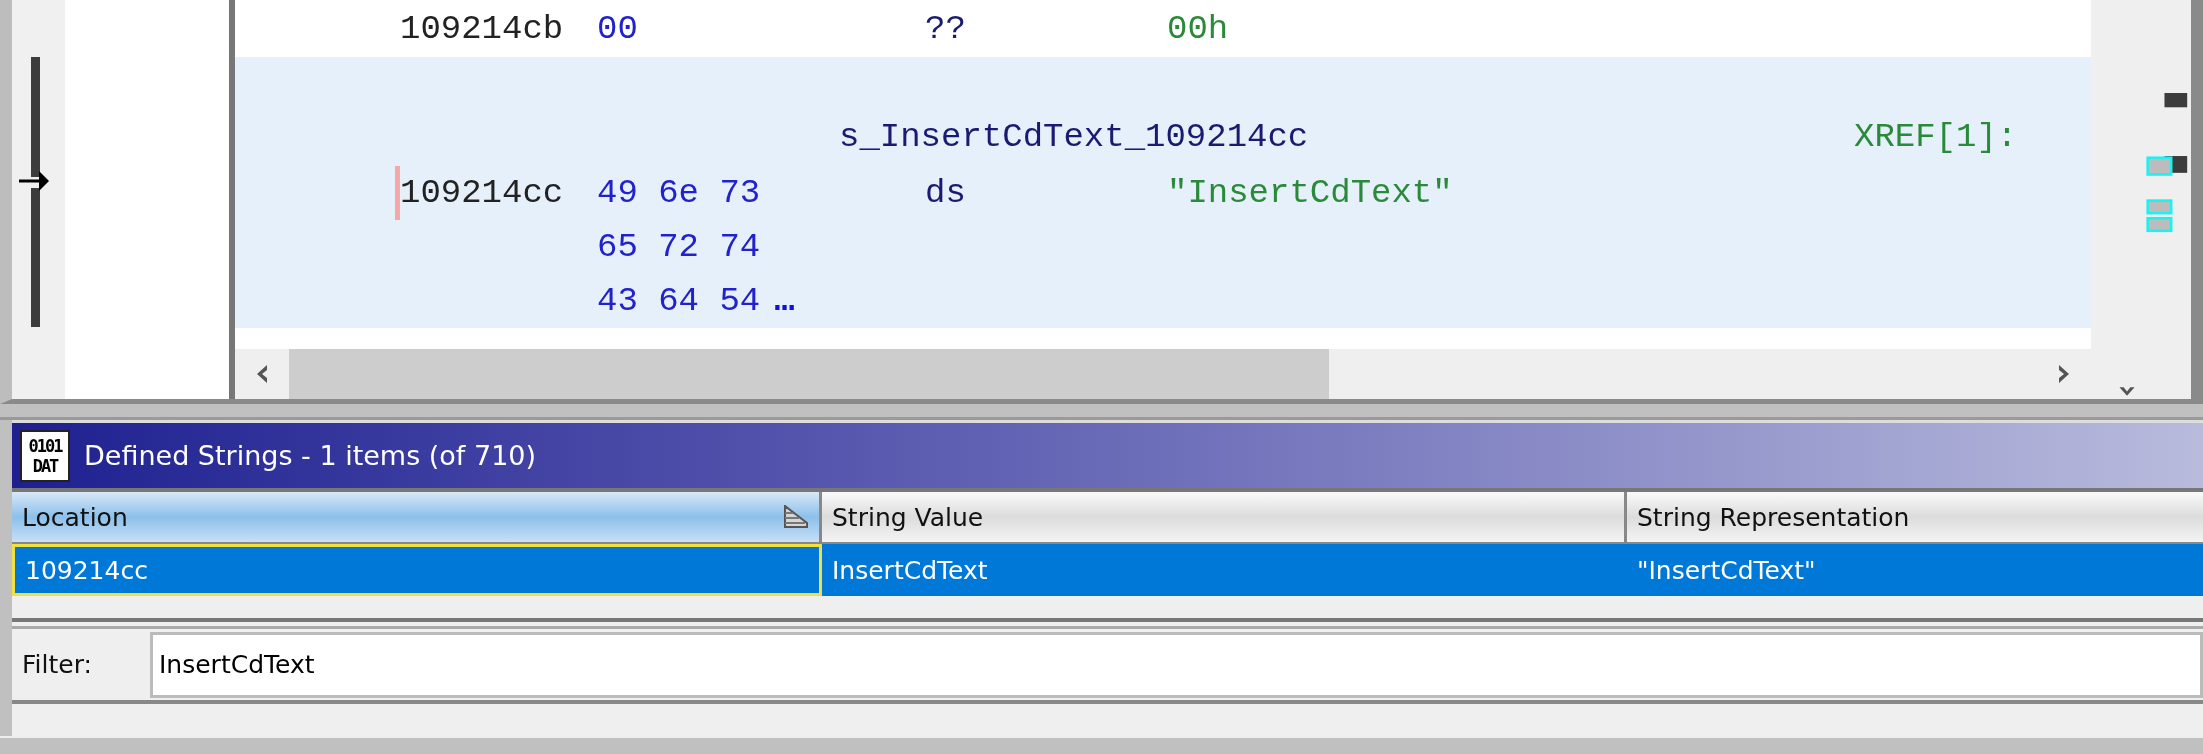 This screenshot has width=2203, height=754. Describe the element at coordinates (809, 374) in the screenshot. I see `scrollbar-thumb` at that location.